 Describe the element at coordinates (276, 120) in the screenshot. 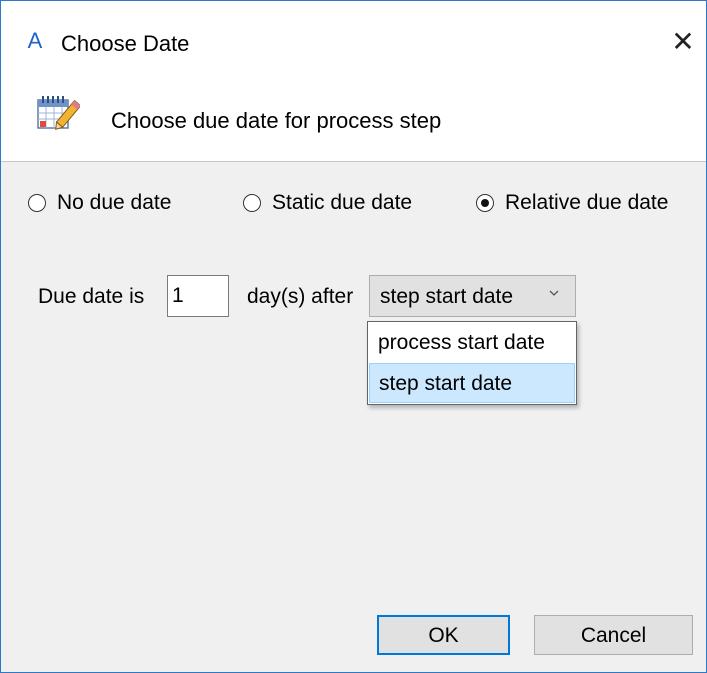

I see `header-text: Choose due date for process step` at that location.